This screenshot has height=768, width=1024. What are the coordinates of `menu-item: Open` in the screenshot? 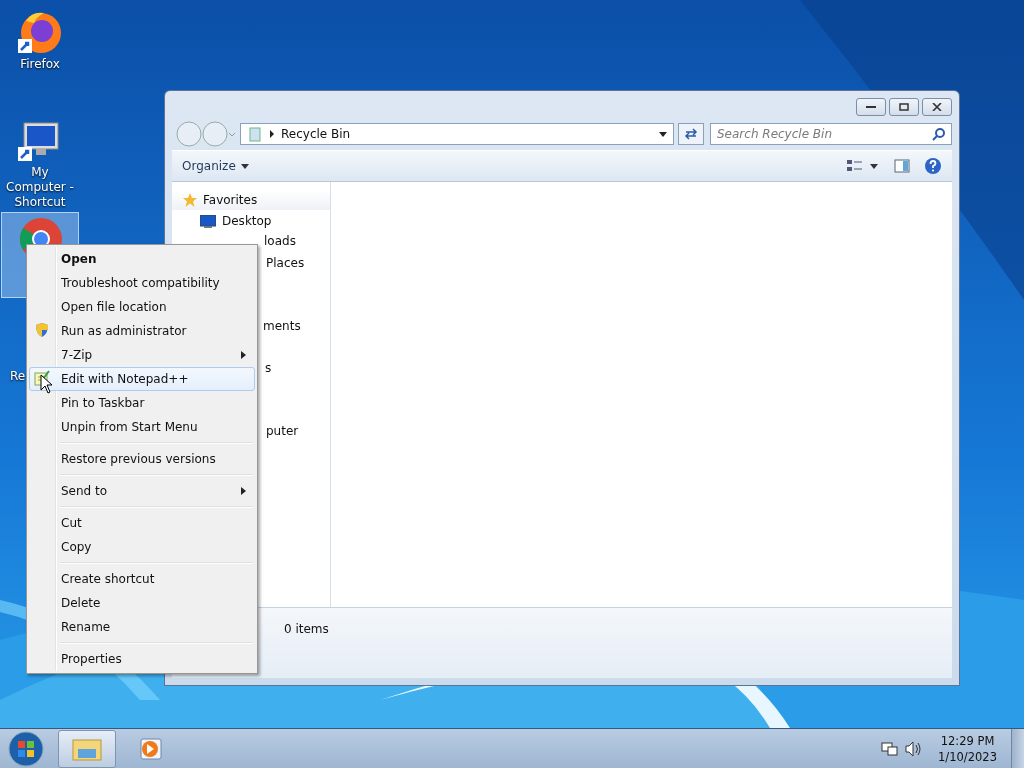 It's located at (142, 259).